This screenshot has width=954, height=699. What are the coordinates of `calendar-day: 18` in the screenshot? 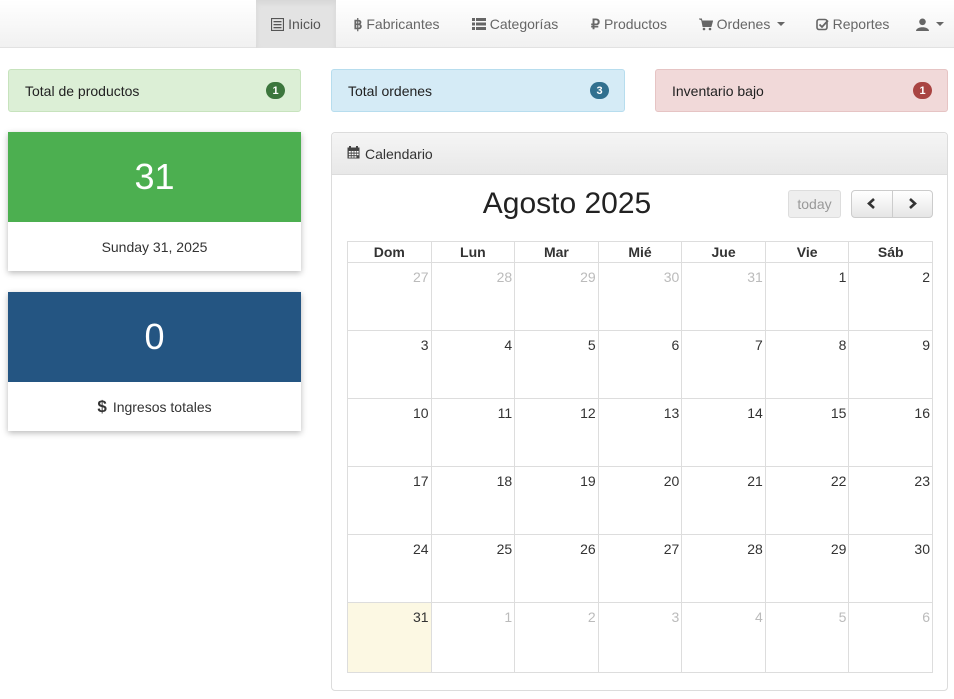 It's located at (473, 501).